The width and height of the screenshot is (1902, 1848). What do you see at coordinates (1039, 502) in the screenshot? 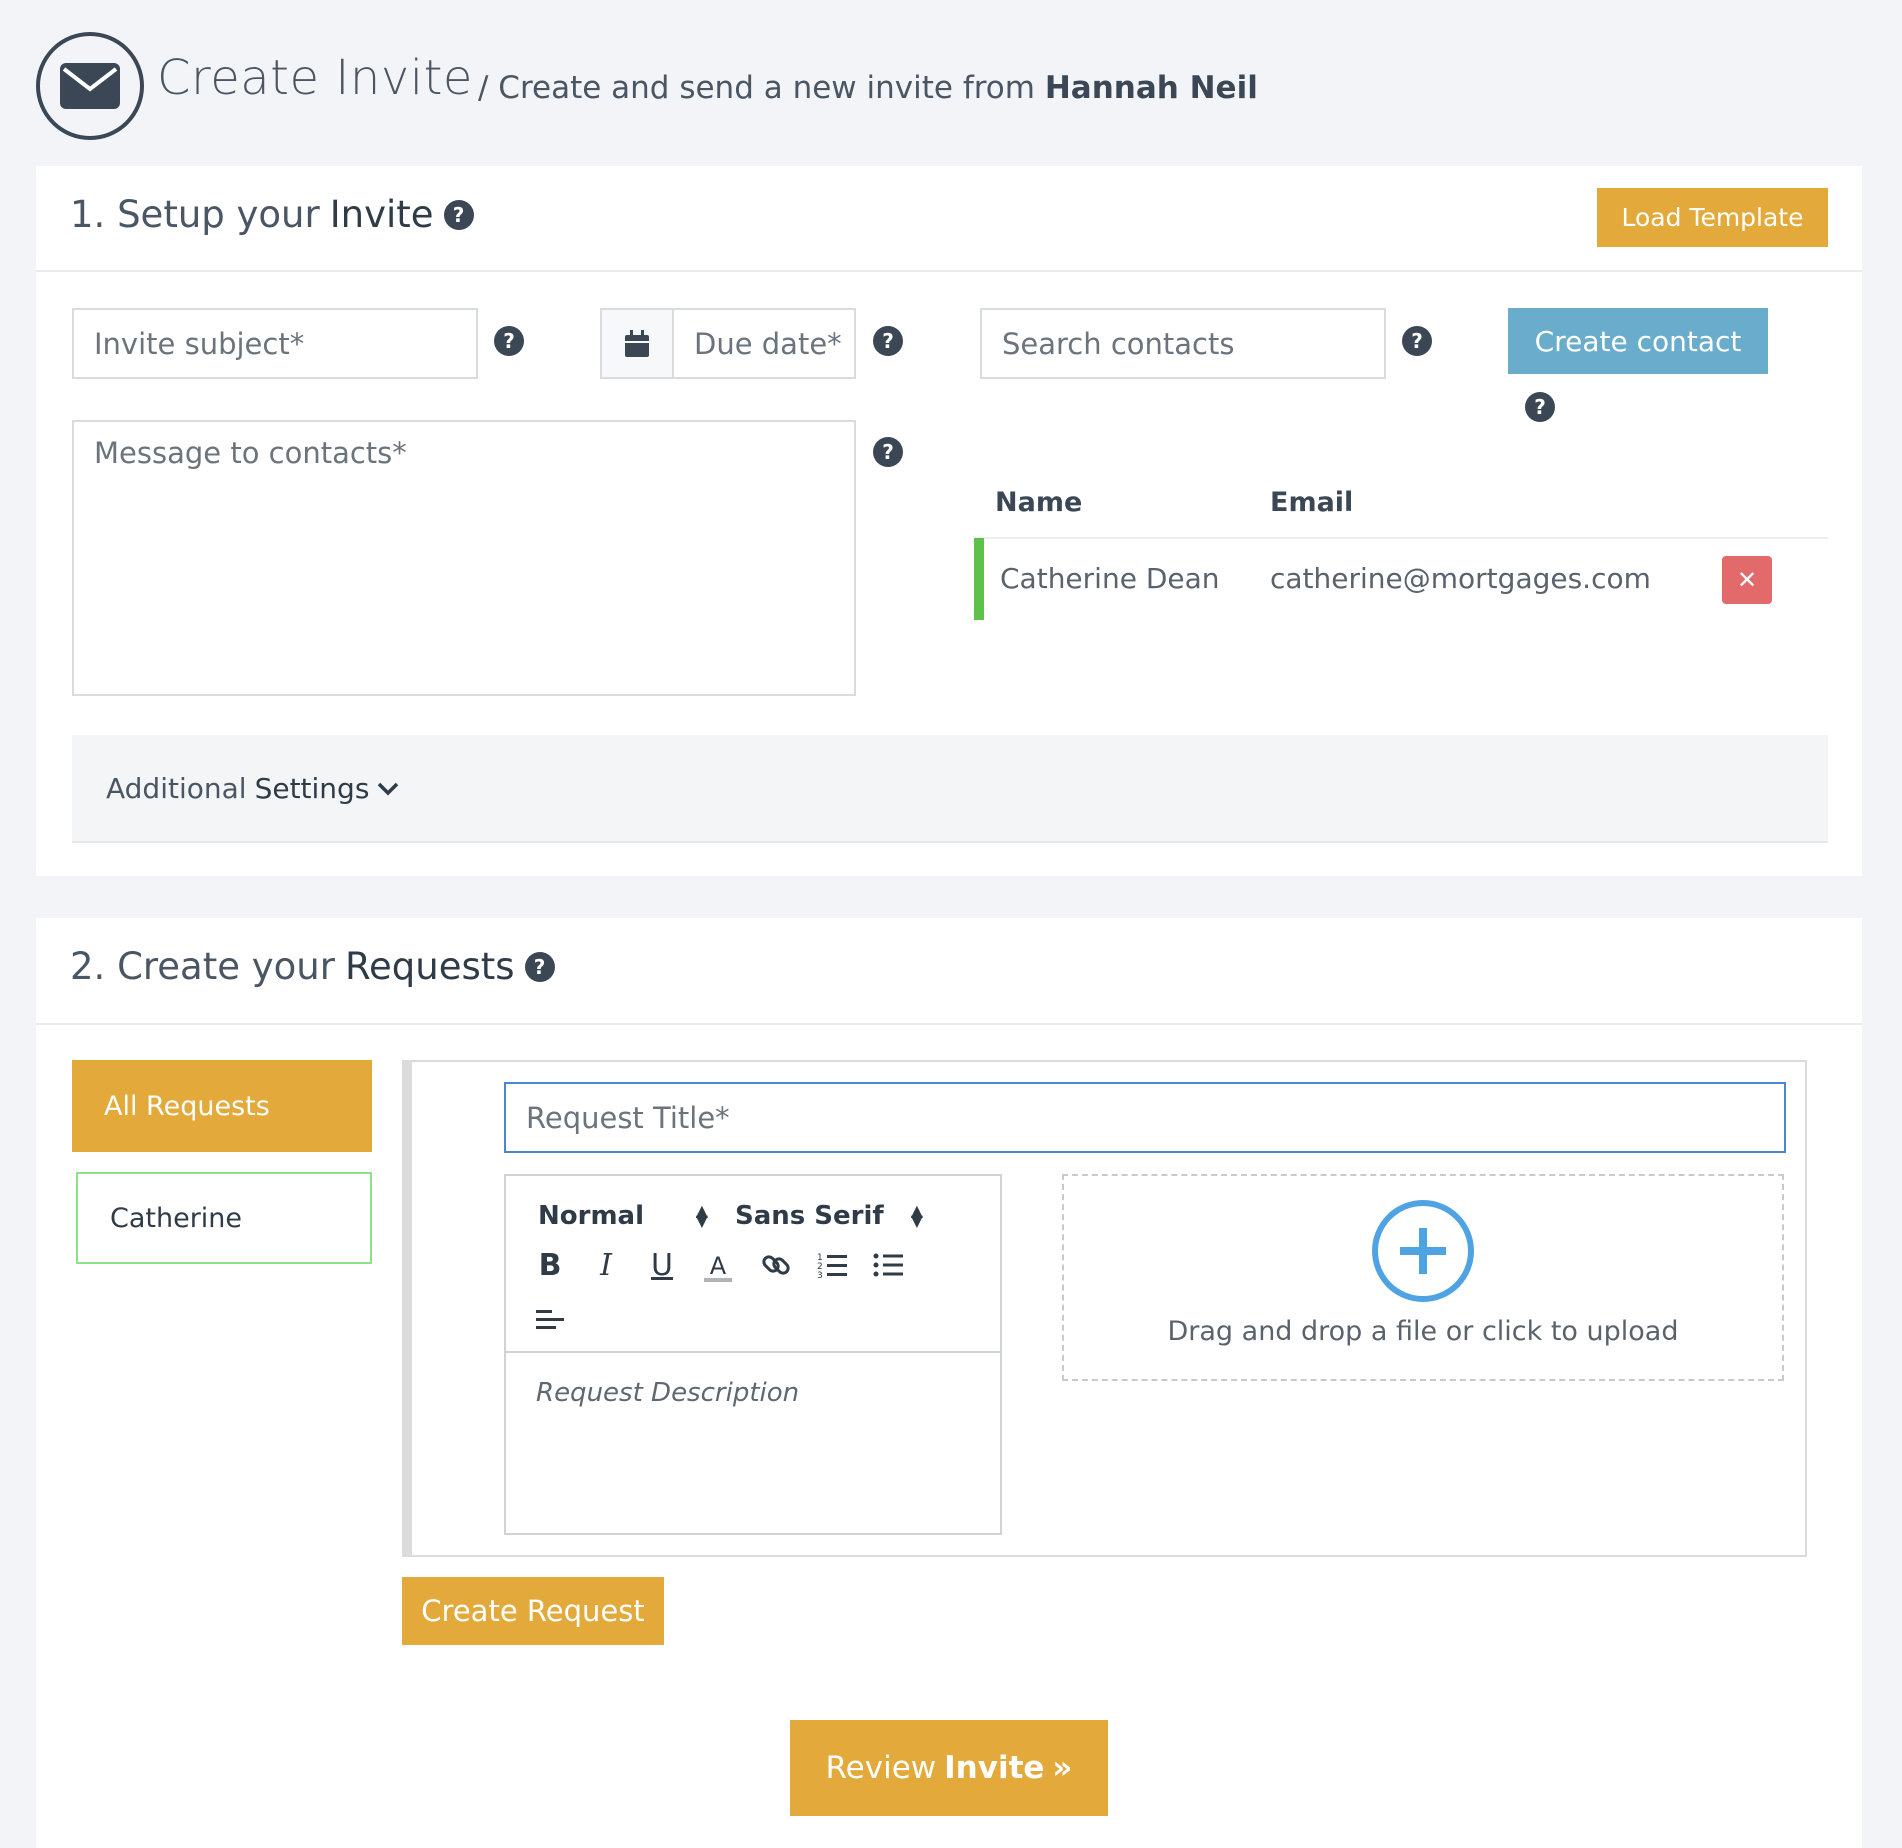
I see `name-column-header: Name` at bounding box center [1039, 502].